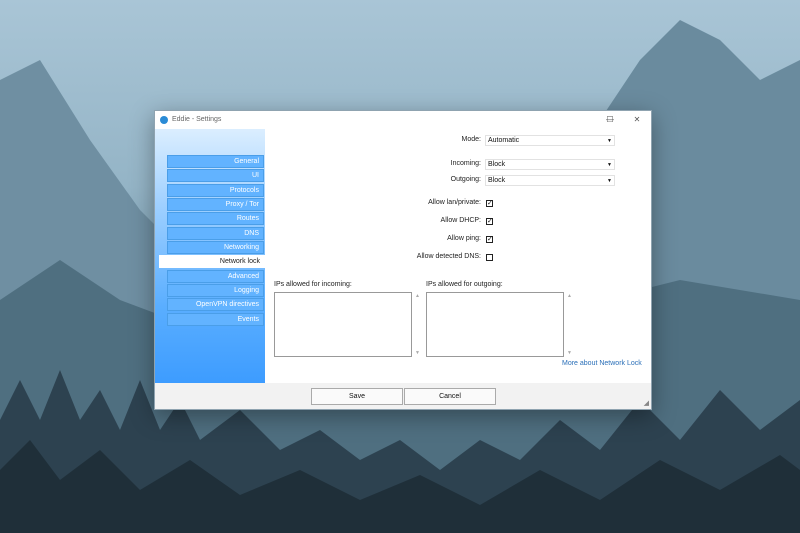 The height and width of the screenshot is (533, 800). I want to click on maximize-button: ☐, so click(610, 120).